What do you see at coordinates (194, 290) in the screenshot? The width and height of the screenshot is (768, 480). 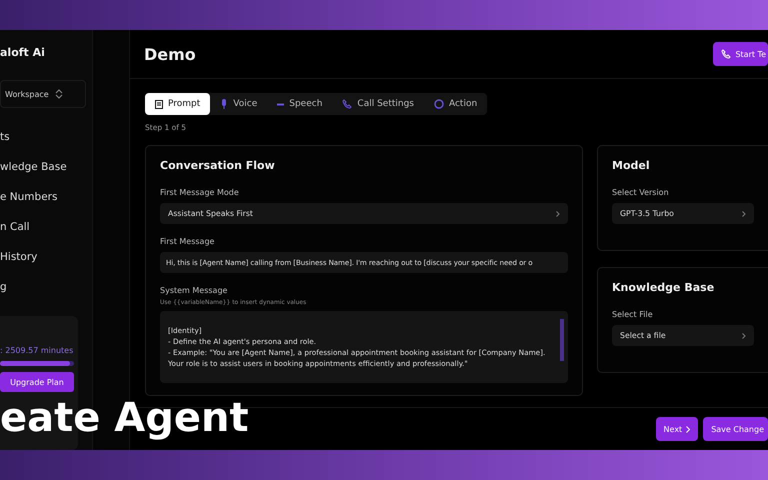 I see `field-label: System Message` at bounding box center [194, 290].